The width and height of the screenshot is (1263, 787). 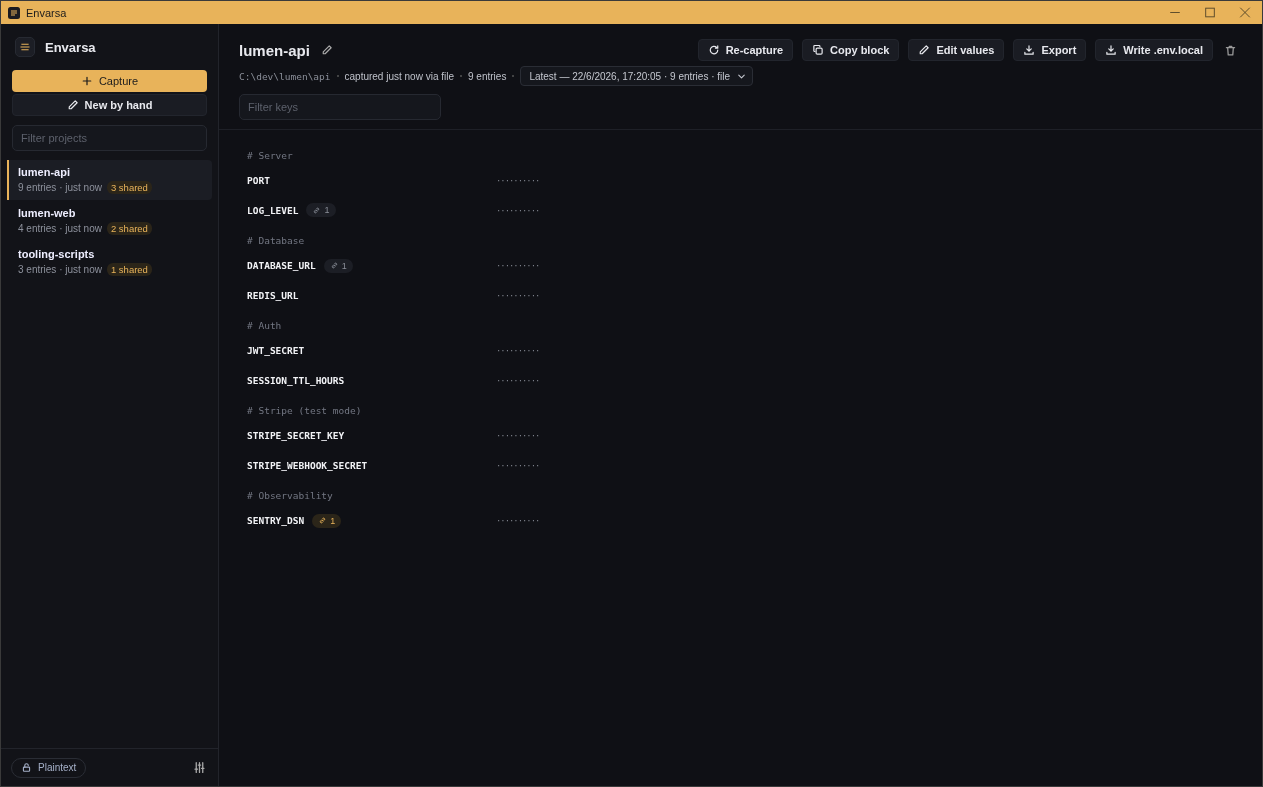 What do you see at coordinates (265, 325) in the screenshot?
I see `group-heading: # Auth` at bounding box center [265, 325].